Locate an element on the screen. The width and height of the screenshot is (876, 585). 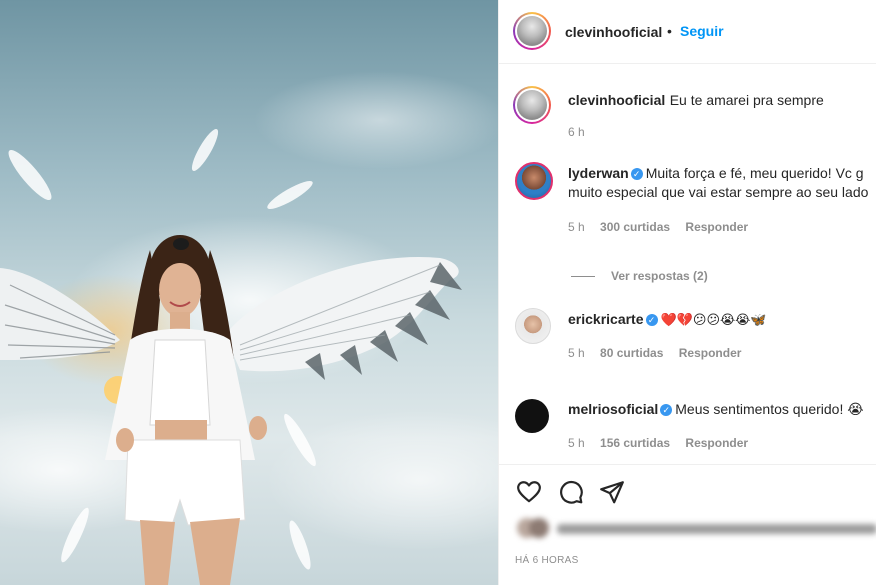
comment-erickricarte: erickricarte ✓ ❤️💔😕😕😭😭🦋 is located at coordinates (667, 320).